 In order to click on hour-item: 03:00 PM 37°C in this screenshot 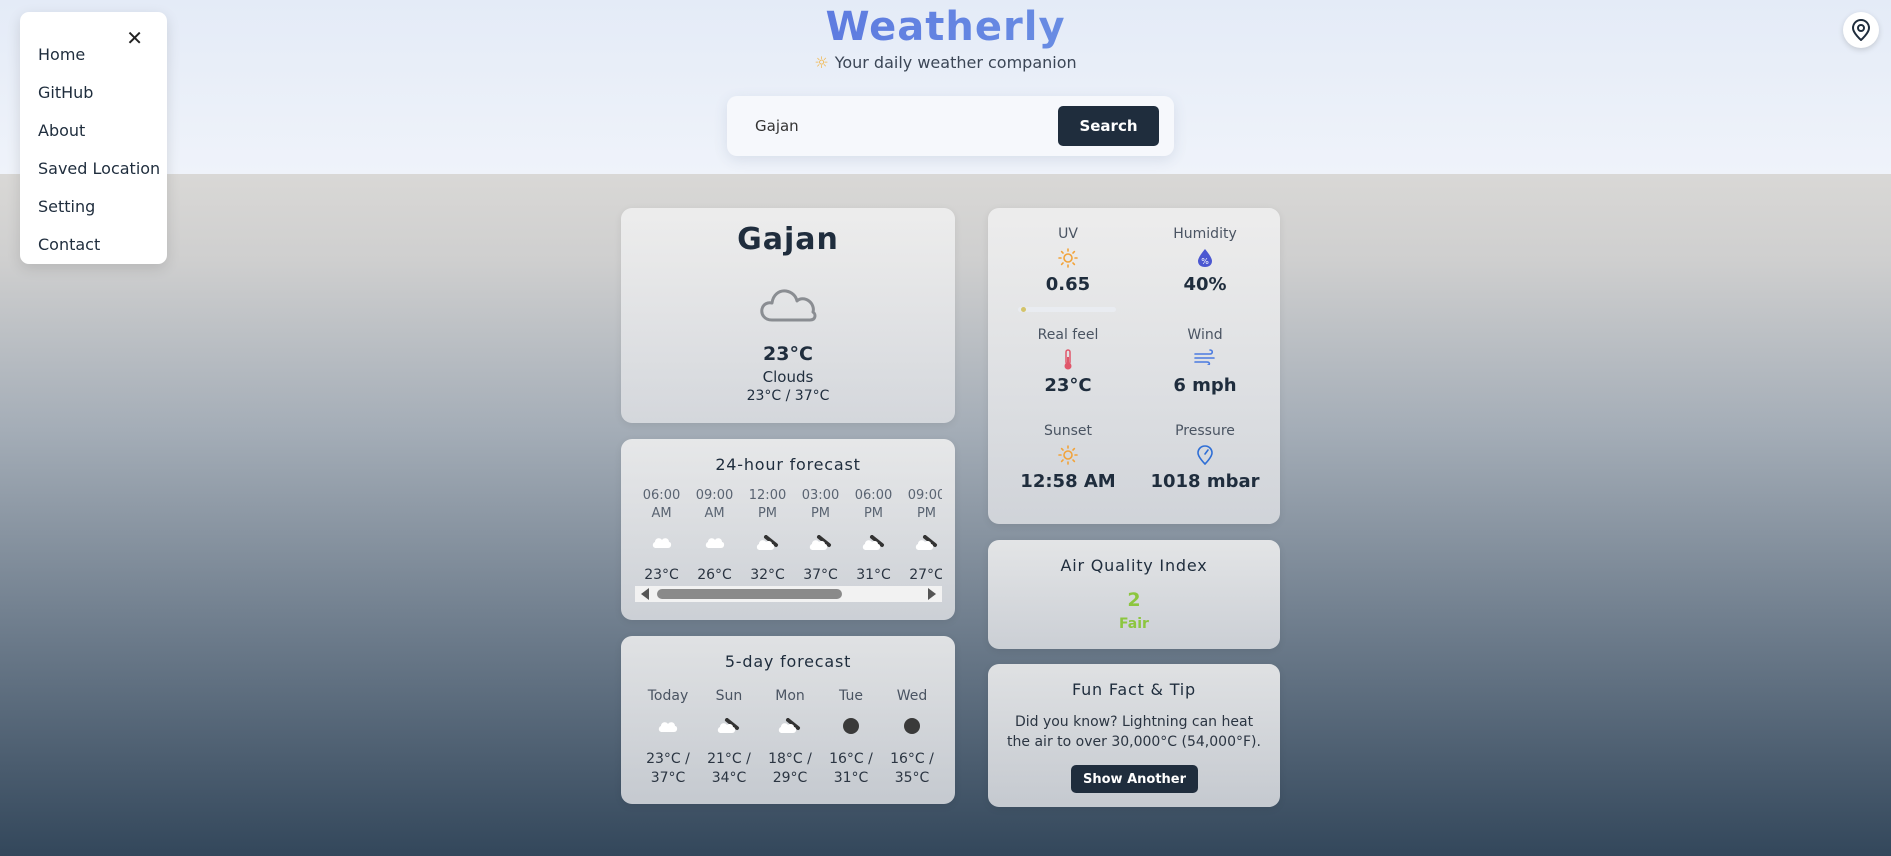, I will do `click(820, 535)`.